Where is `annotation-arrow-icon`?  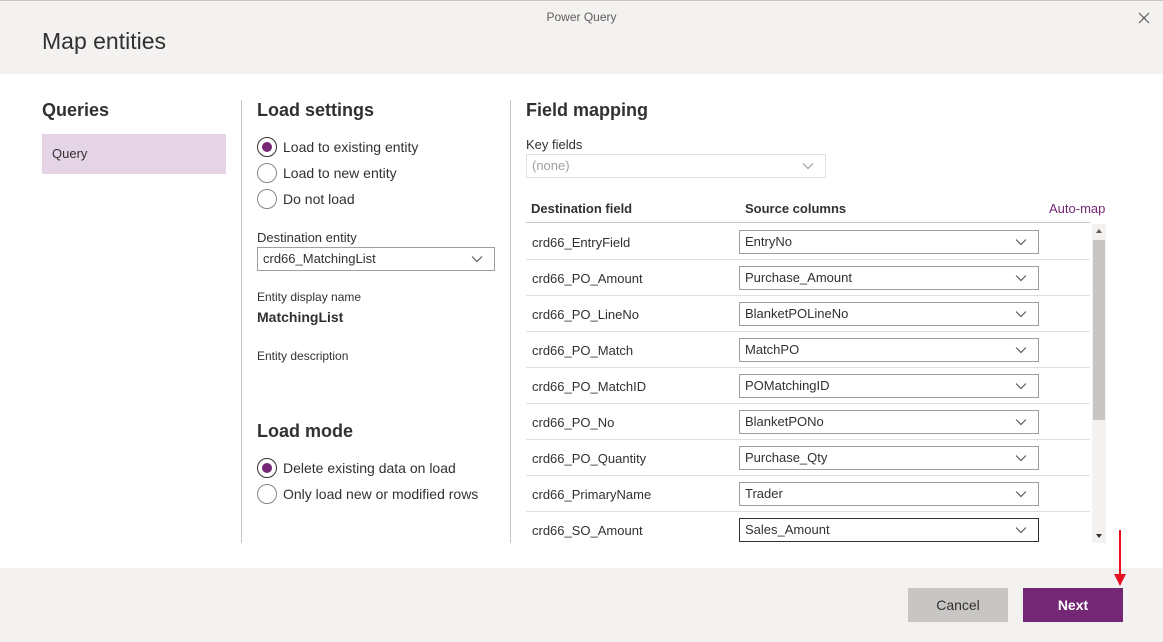
annotation-arrow-icon is located at coordinates (1120, 558).